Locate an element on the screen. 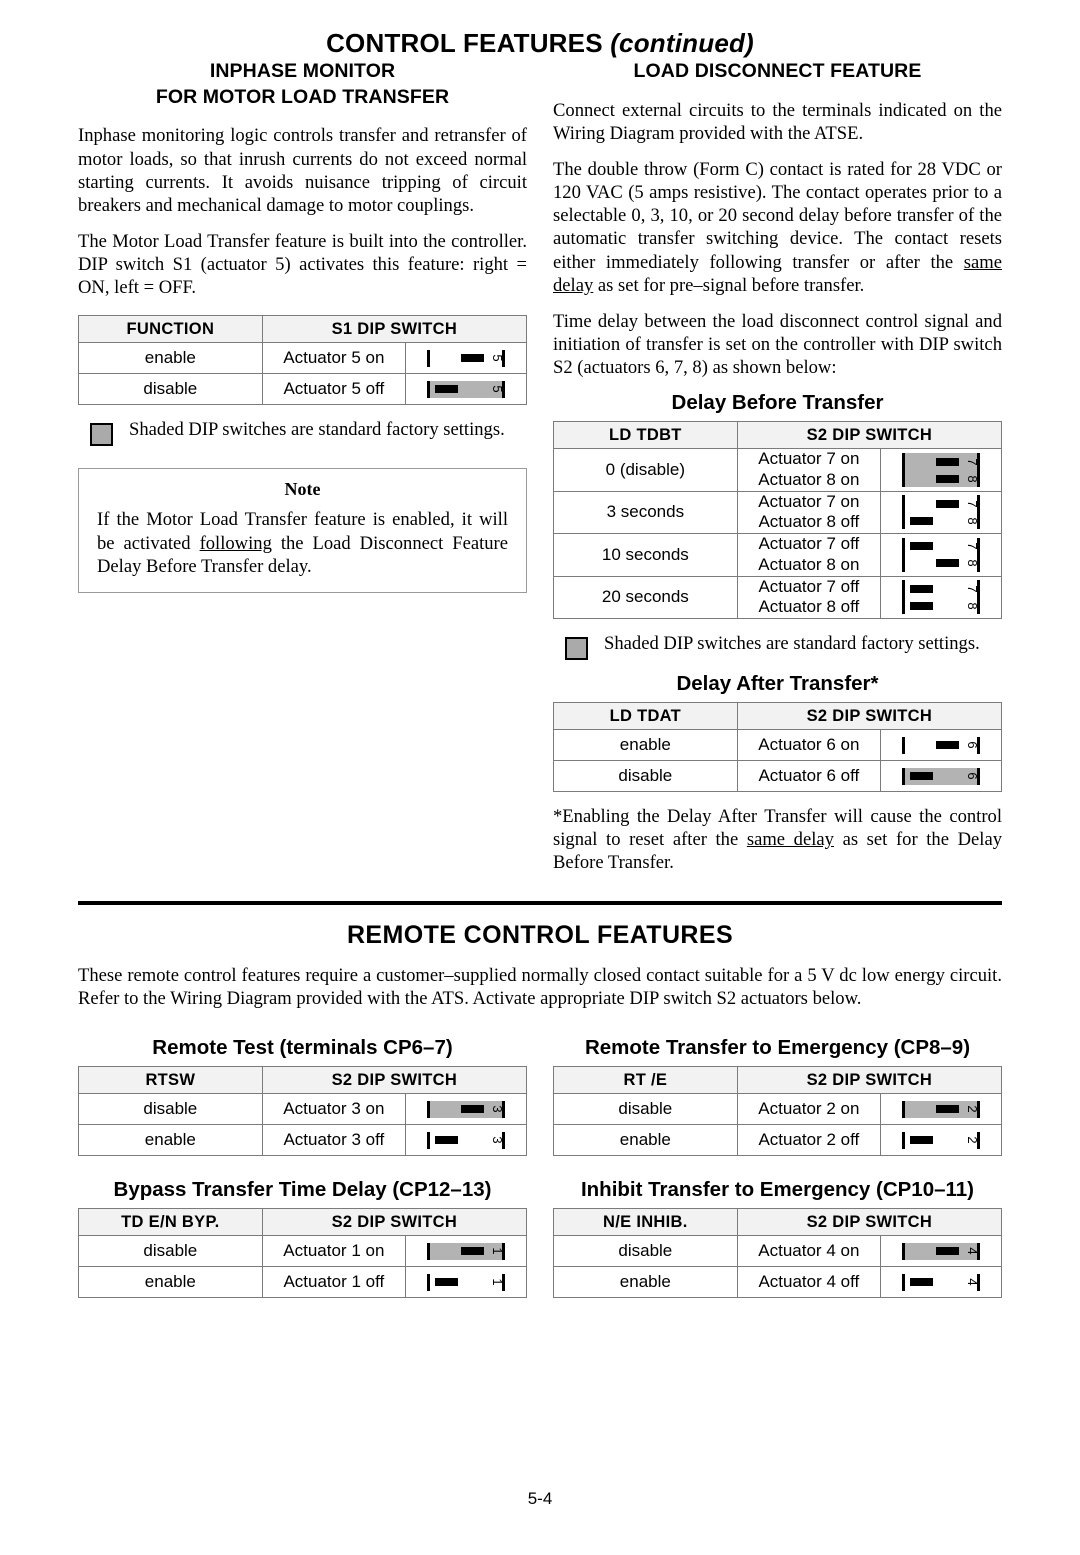 The image size is (1080, 1555). page-title: CONTROL FEATURES (continued) is located at coordinates (540, 43).